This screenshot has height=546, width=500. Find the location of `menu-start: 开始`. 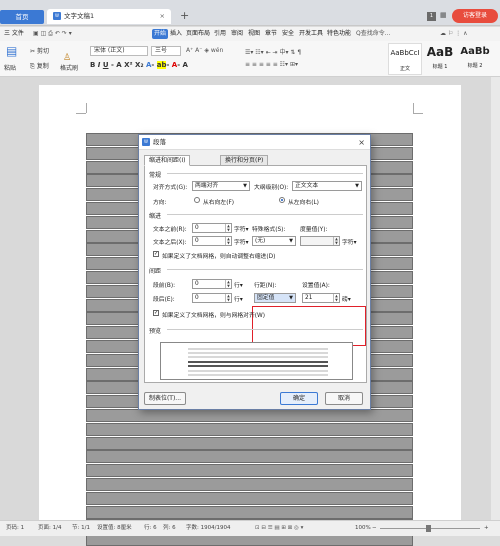

menu-start: 开始 is located at coordinates (160, 34).